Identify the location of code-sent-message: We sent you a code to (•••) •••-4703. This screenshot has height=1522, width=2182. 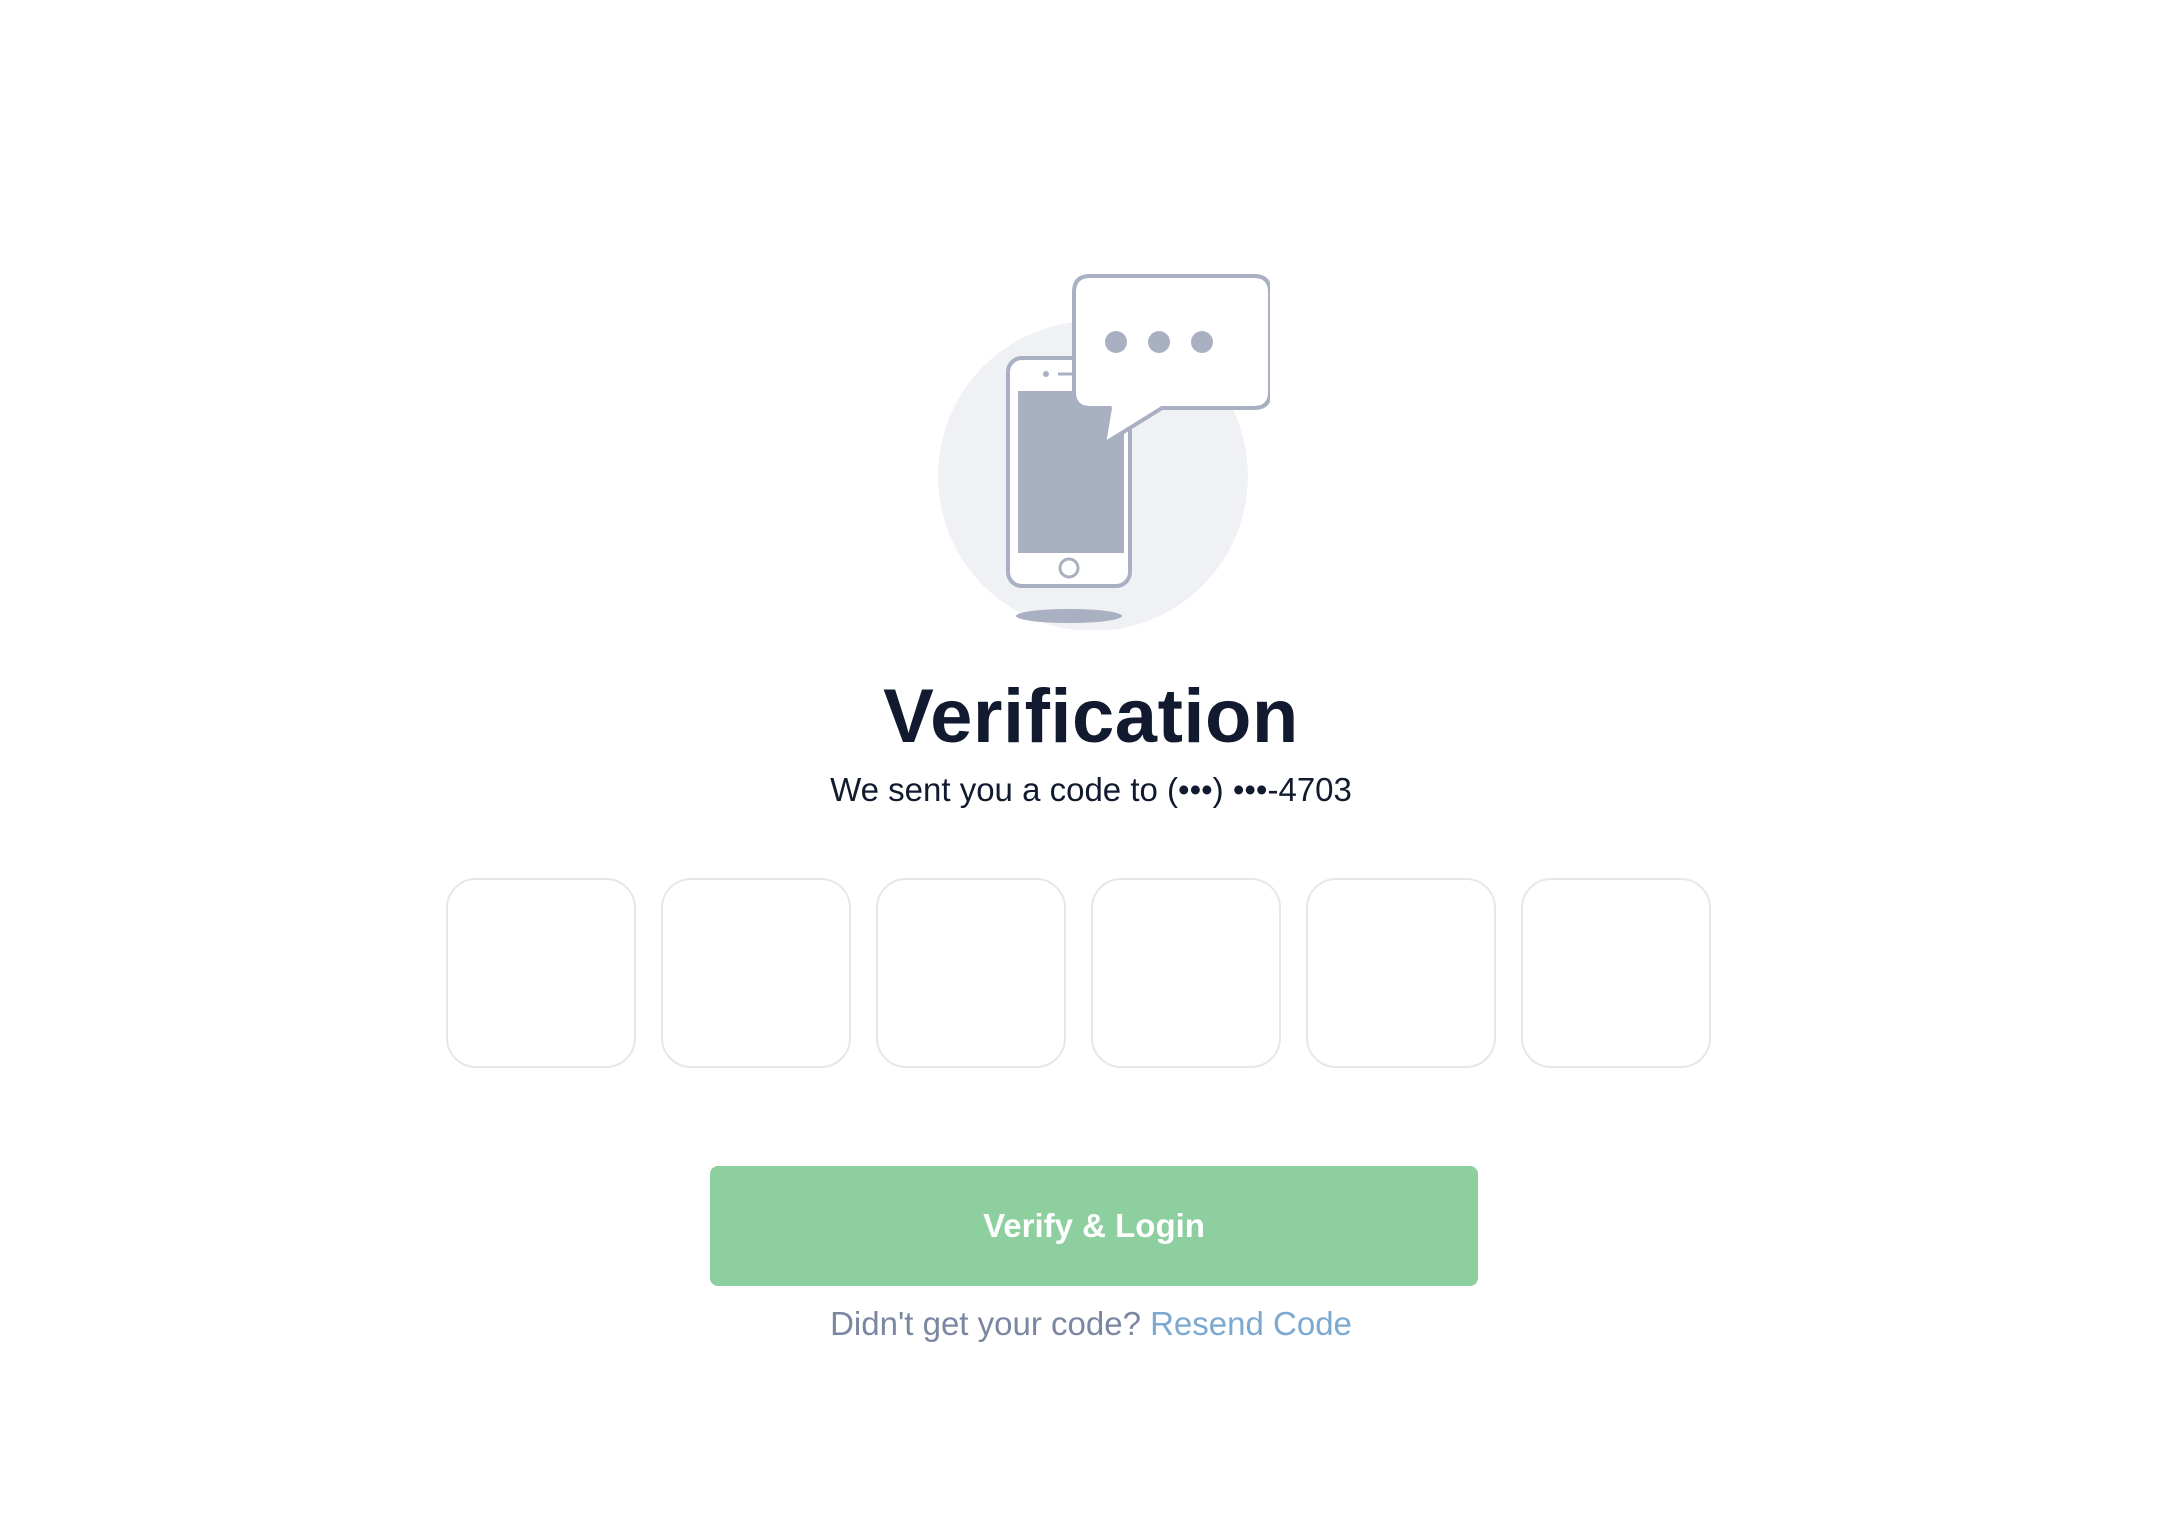
(1091, 789).